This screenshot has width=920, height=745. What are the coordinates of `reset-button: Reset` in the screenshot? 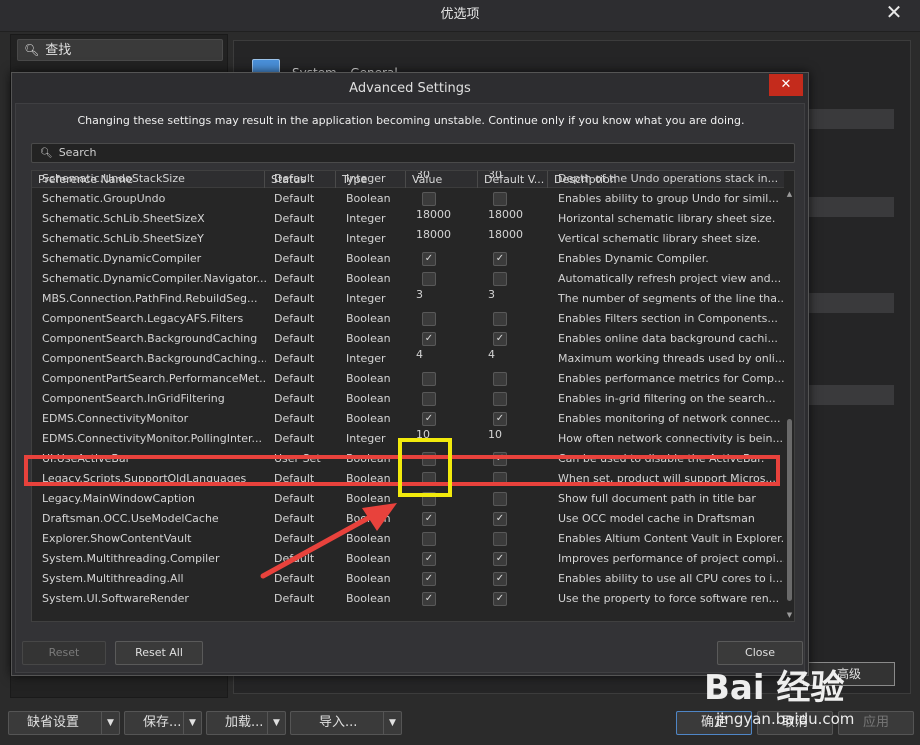 It's located at (64, 653).